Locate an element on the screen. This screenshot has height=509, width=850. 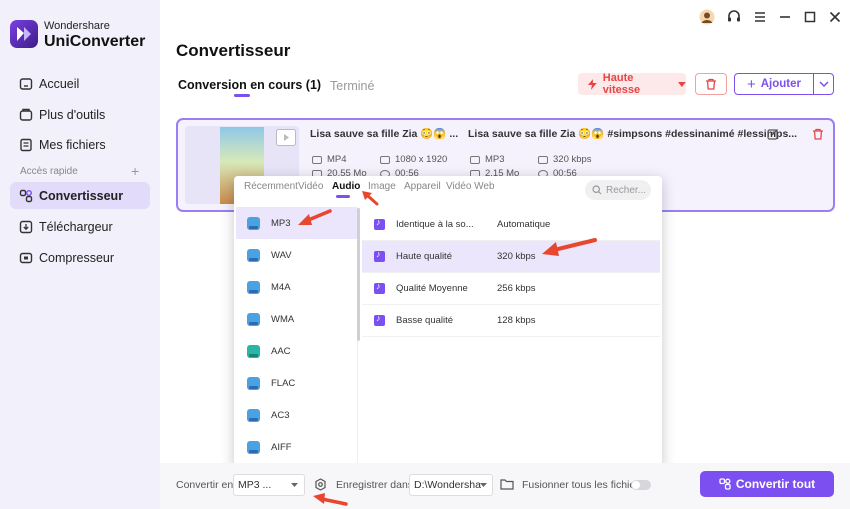
sidebar-item-label: Accueil is located at coordinates (59, 83).